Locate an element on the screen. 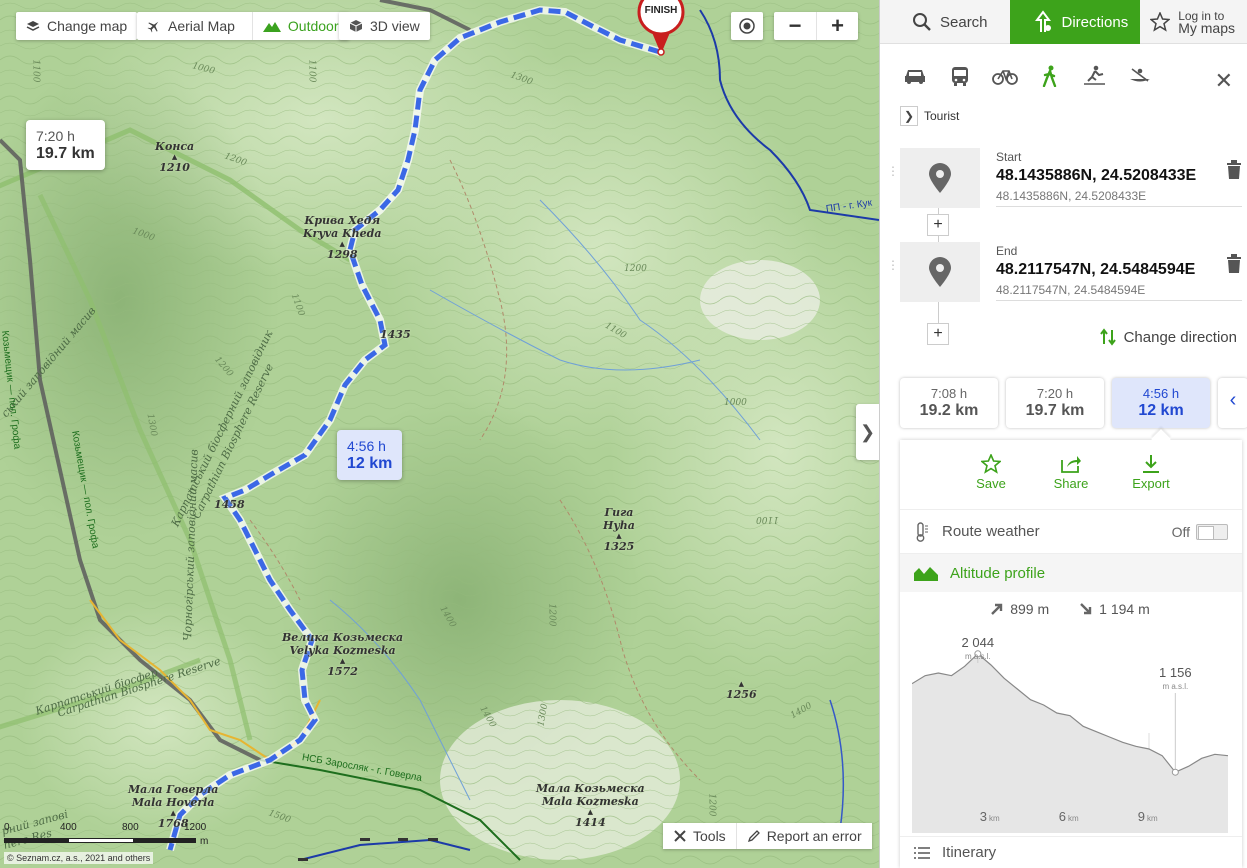 The image size is (1247, 868). altitude-profile-header: Altitude profile is located at coordinates (1071, 573).